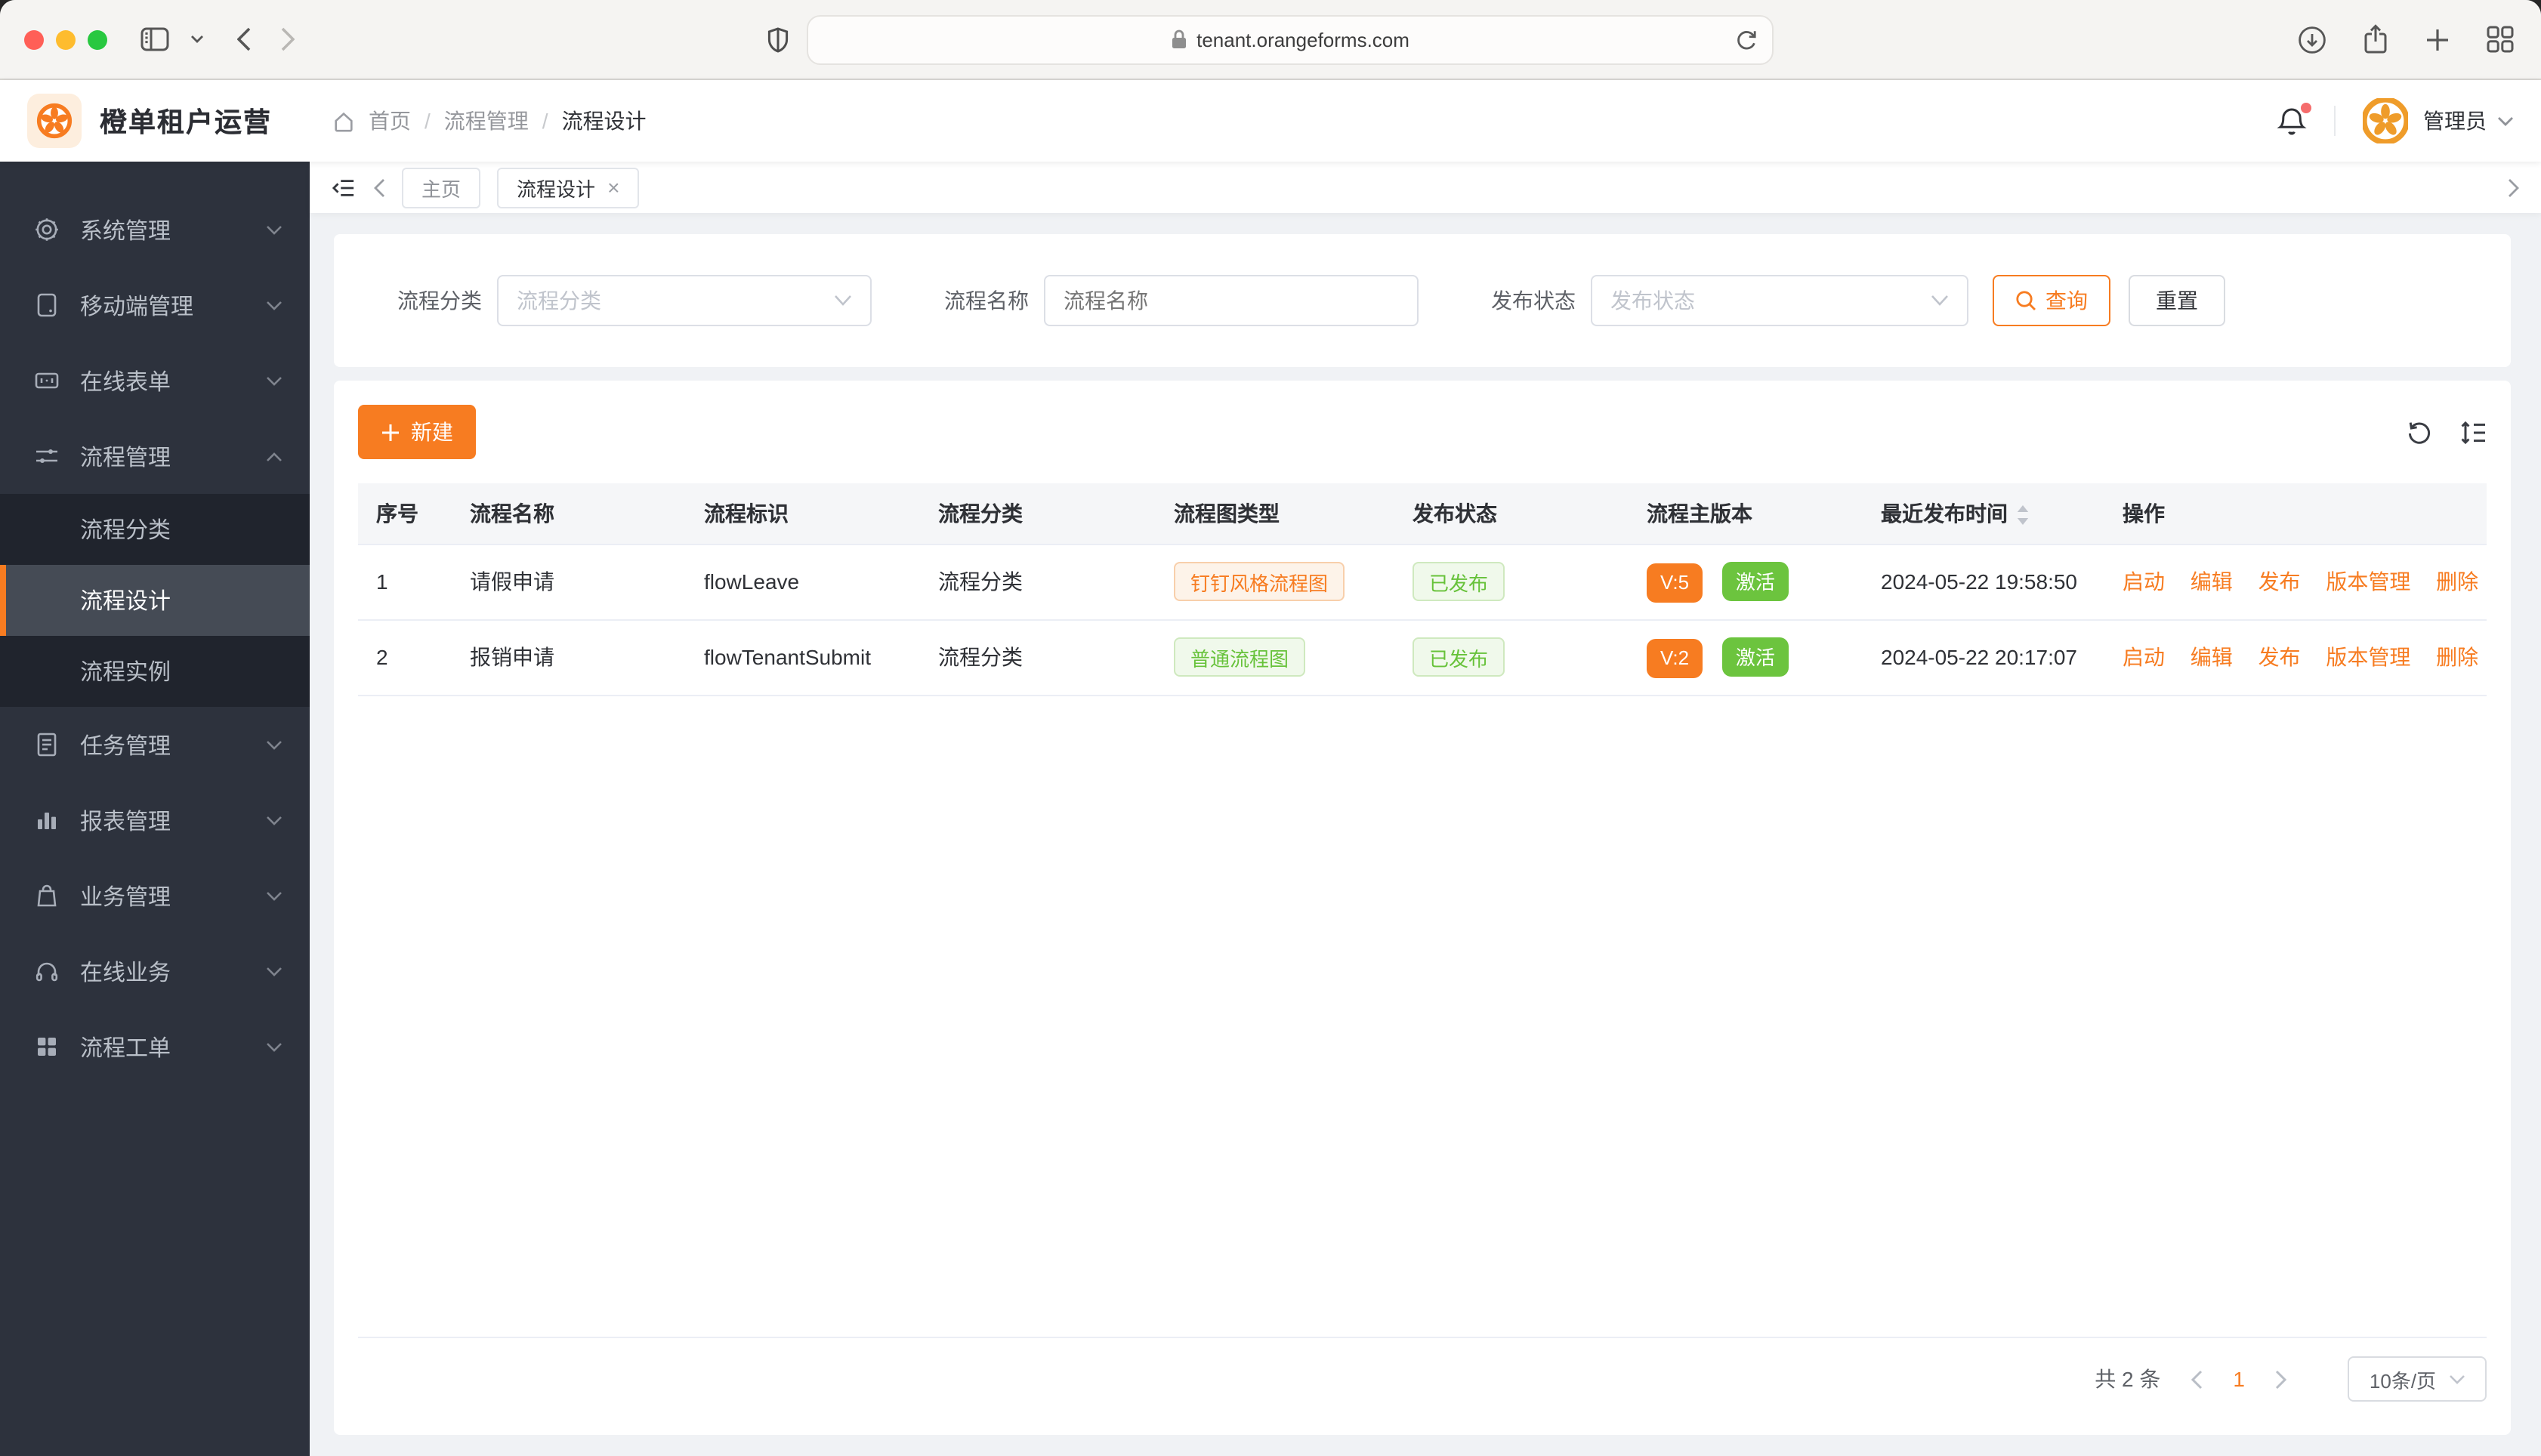  What do you see at coordinates (154, 39) in the screenshot?
I see `sidebar-toggle-icon` at bounding box center [154, 39].